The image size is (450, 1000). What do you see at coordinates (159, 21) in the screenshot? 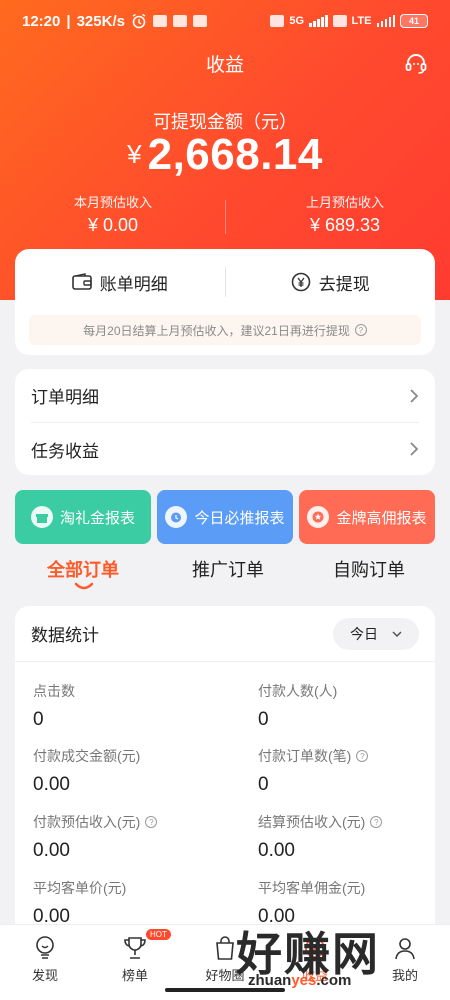
I see `notification-icon` at bounding box center [159, 21].